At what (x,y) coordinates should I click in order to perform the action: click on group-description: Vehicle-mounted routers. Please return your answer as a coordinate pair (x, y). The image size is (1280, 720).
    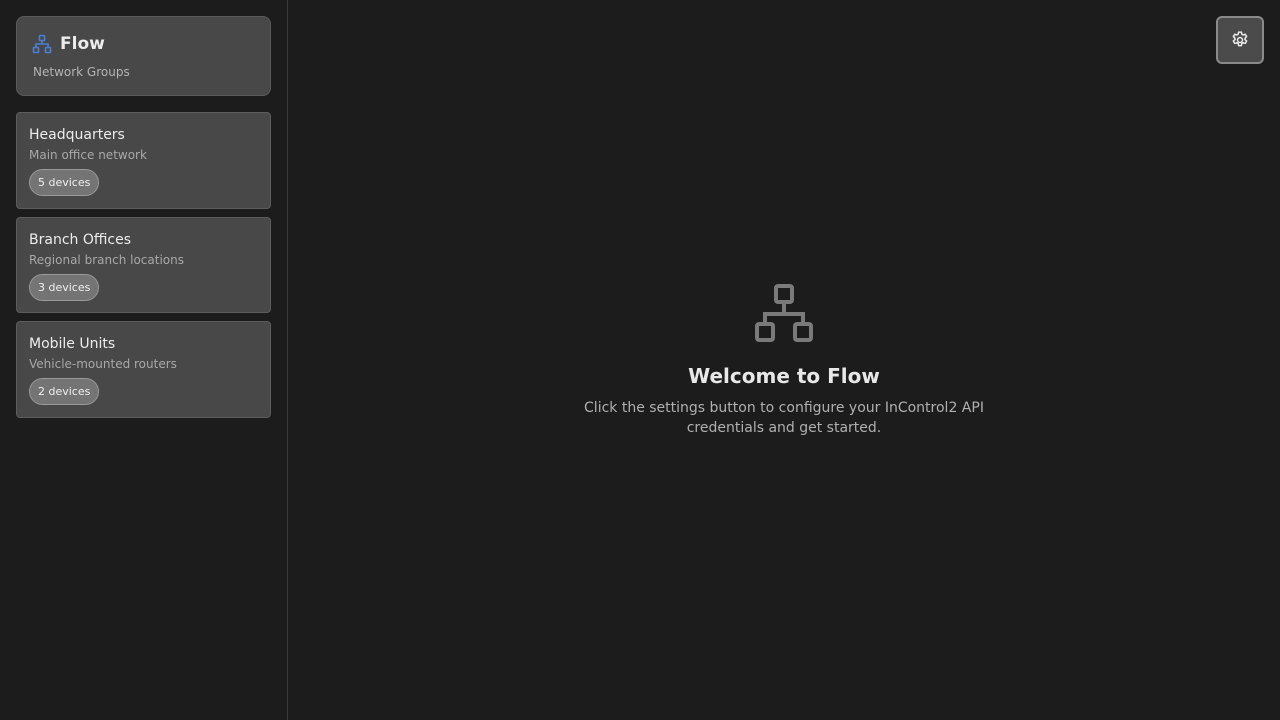
    Looking at the image, I should click on (103, 364).